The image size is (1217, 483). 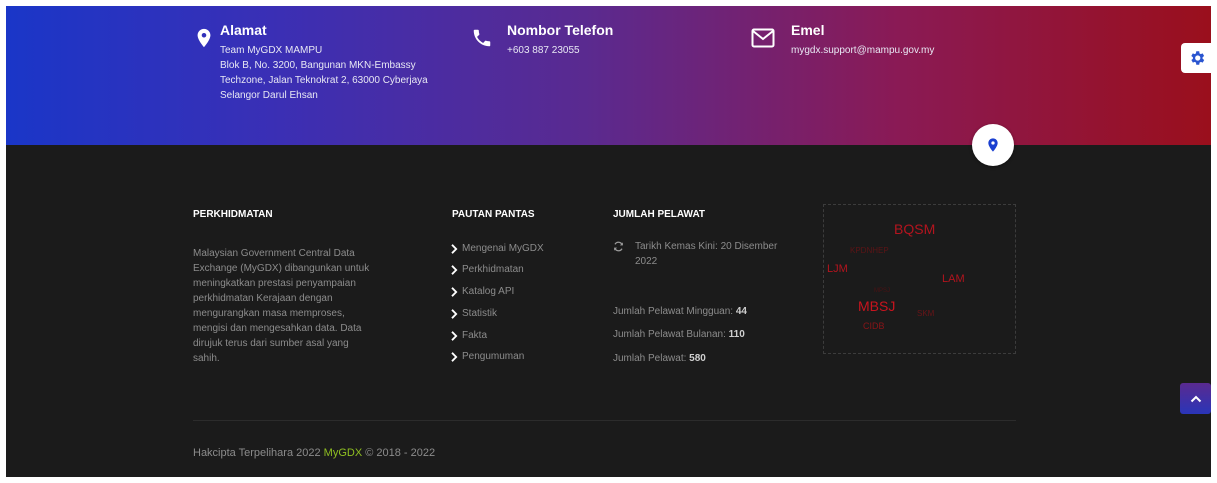 I want to click on services-line: perkhidmatan Kerajaan dengan, so click(x=263, y=298).